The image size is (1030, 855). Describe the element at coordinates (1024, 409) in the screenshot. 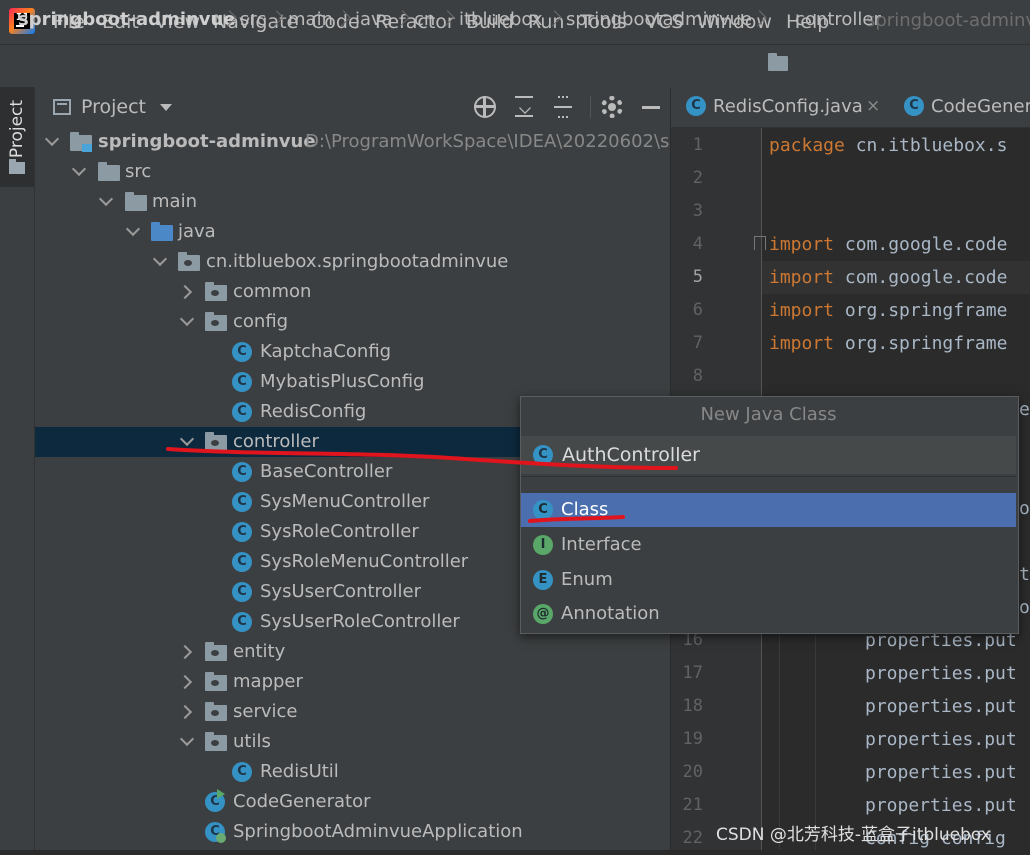

I see `code-fragment: e` at that location.